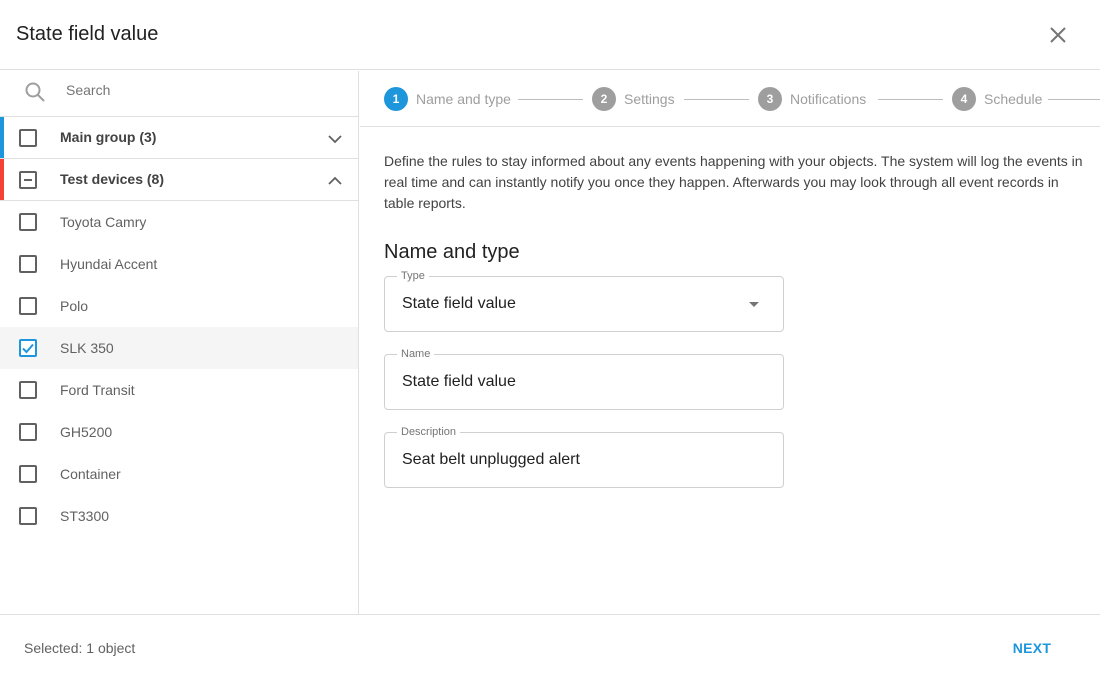  I want to click on list-item: Container, so click(179, 474).